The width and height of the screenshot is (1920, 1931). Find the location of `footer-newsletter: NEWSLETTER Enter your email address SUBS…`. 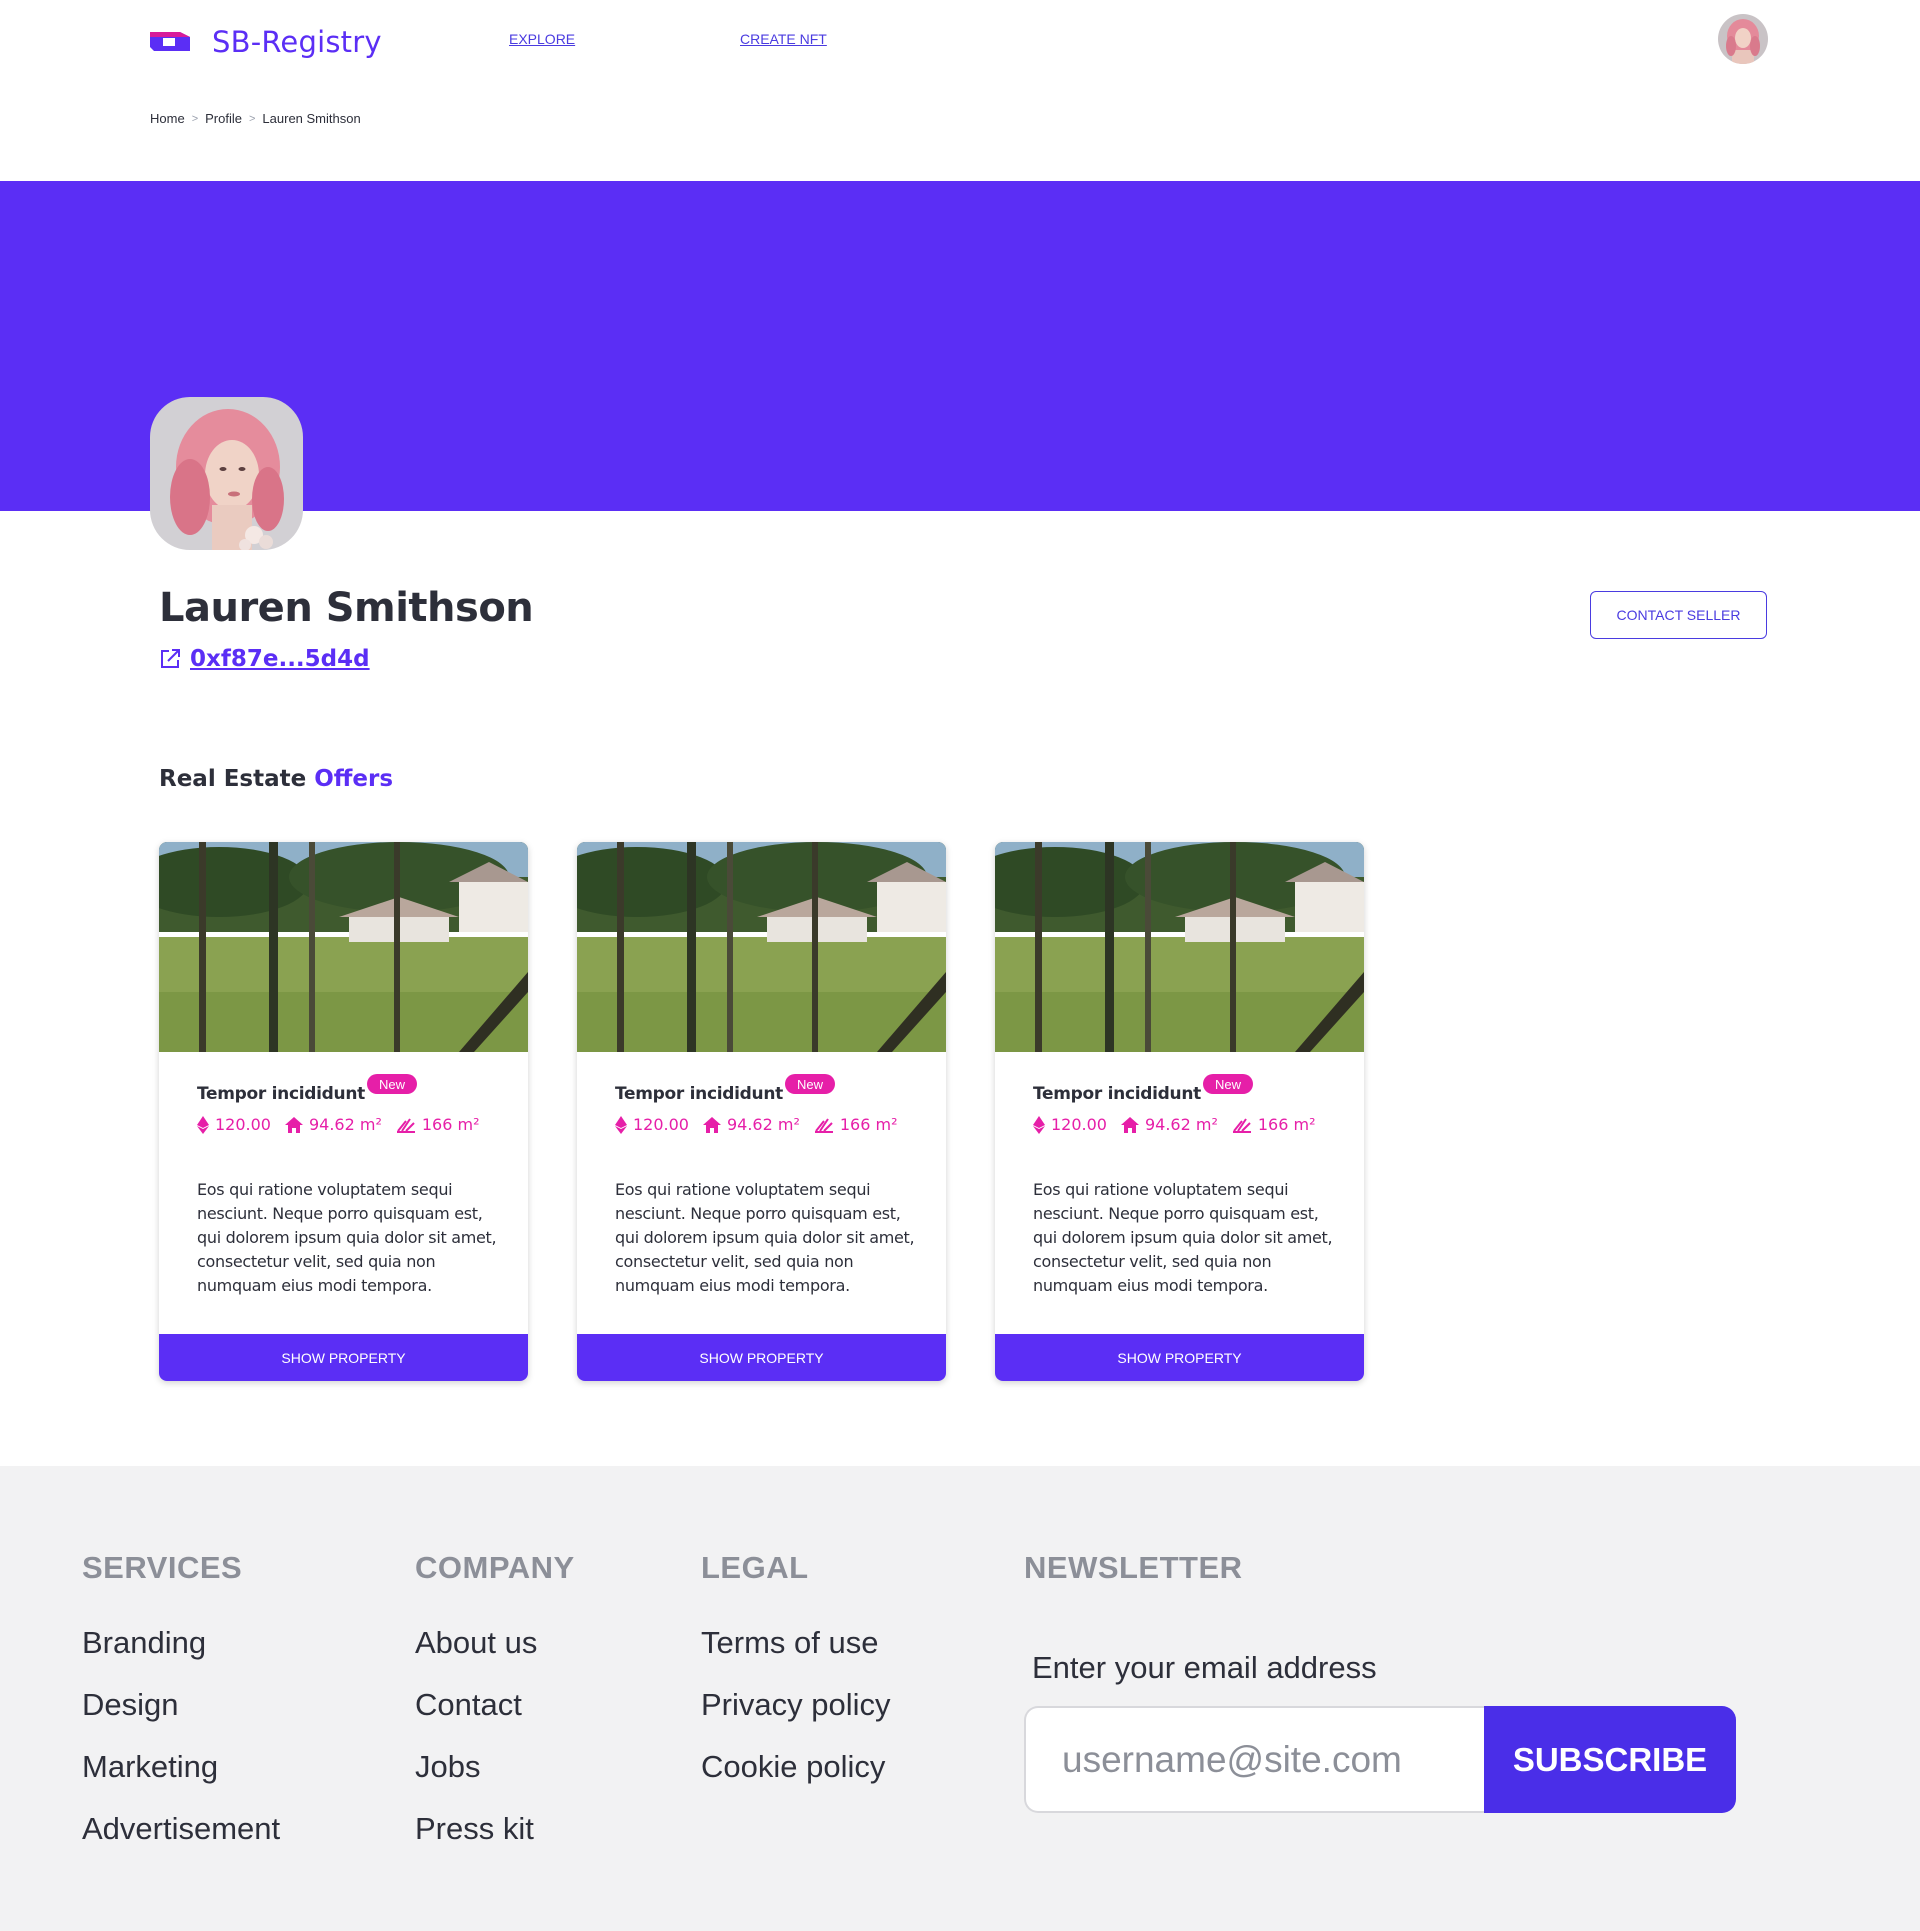

footer-newsletter: NEWSLETTER Enter your email address SUBS… is located at coordinates (1380, 1681).